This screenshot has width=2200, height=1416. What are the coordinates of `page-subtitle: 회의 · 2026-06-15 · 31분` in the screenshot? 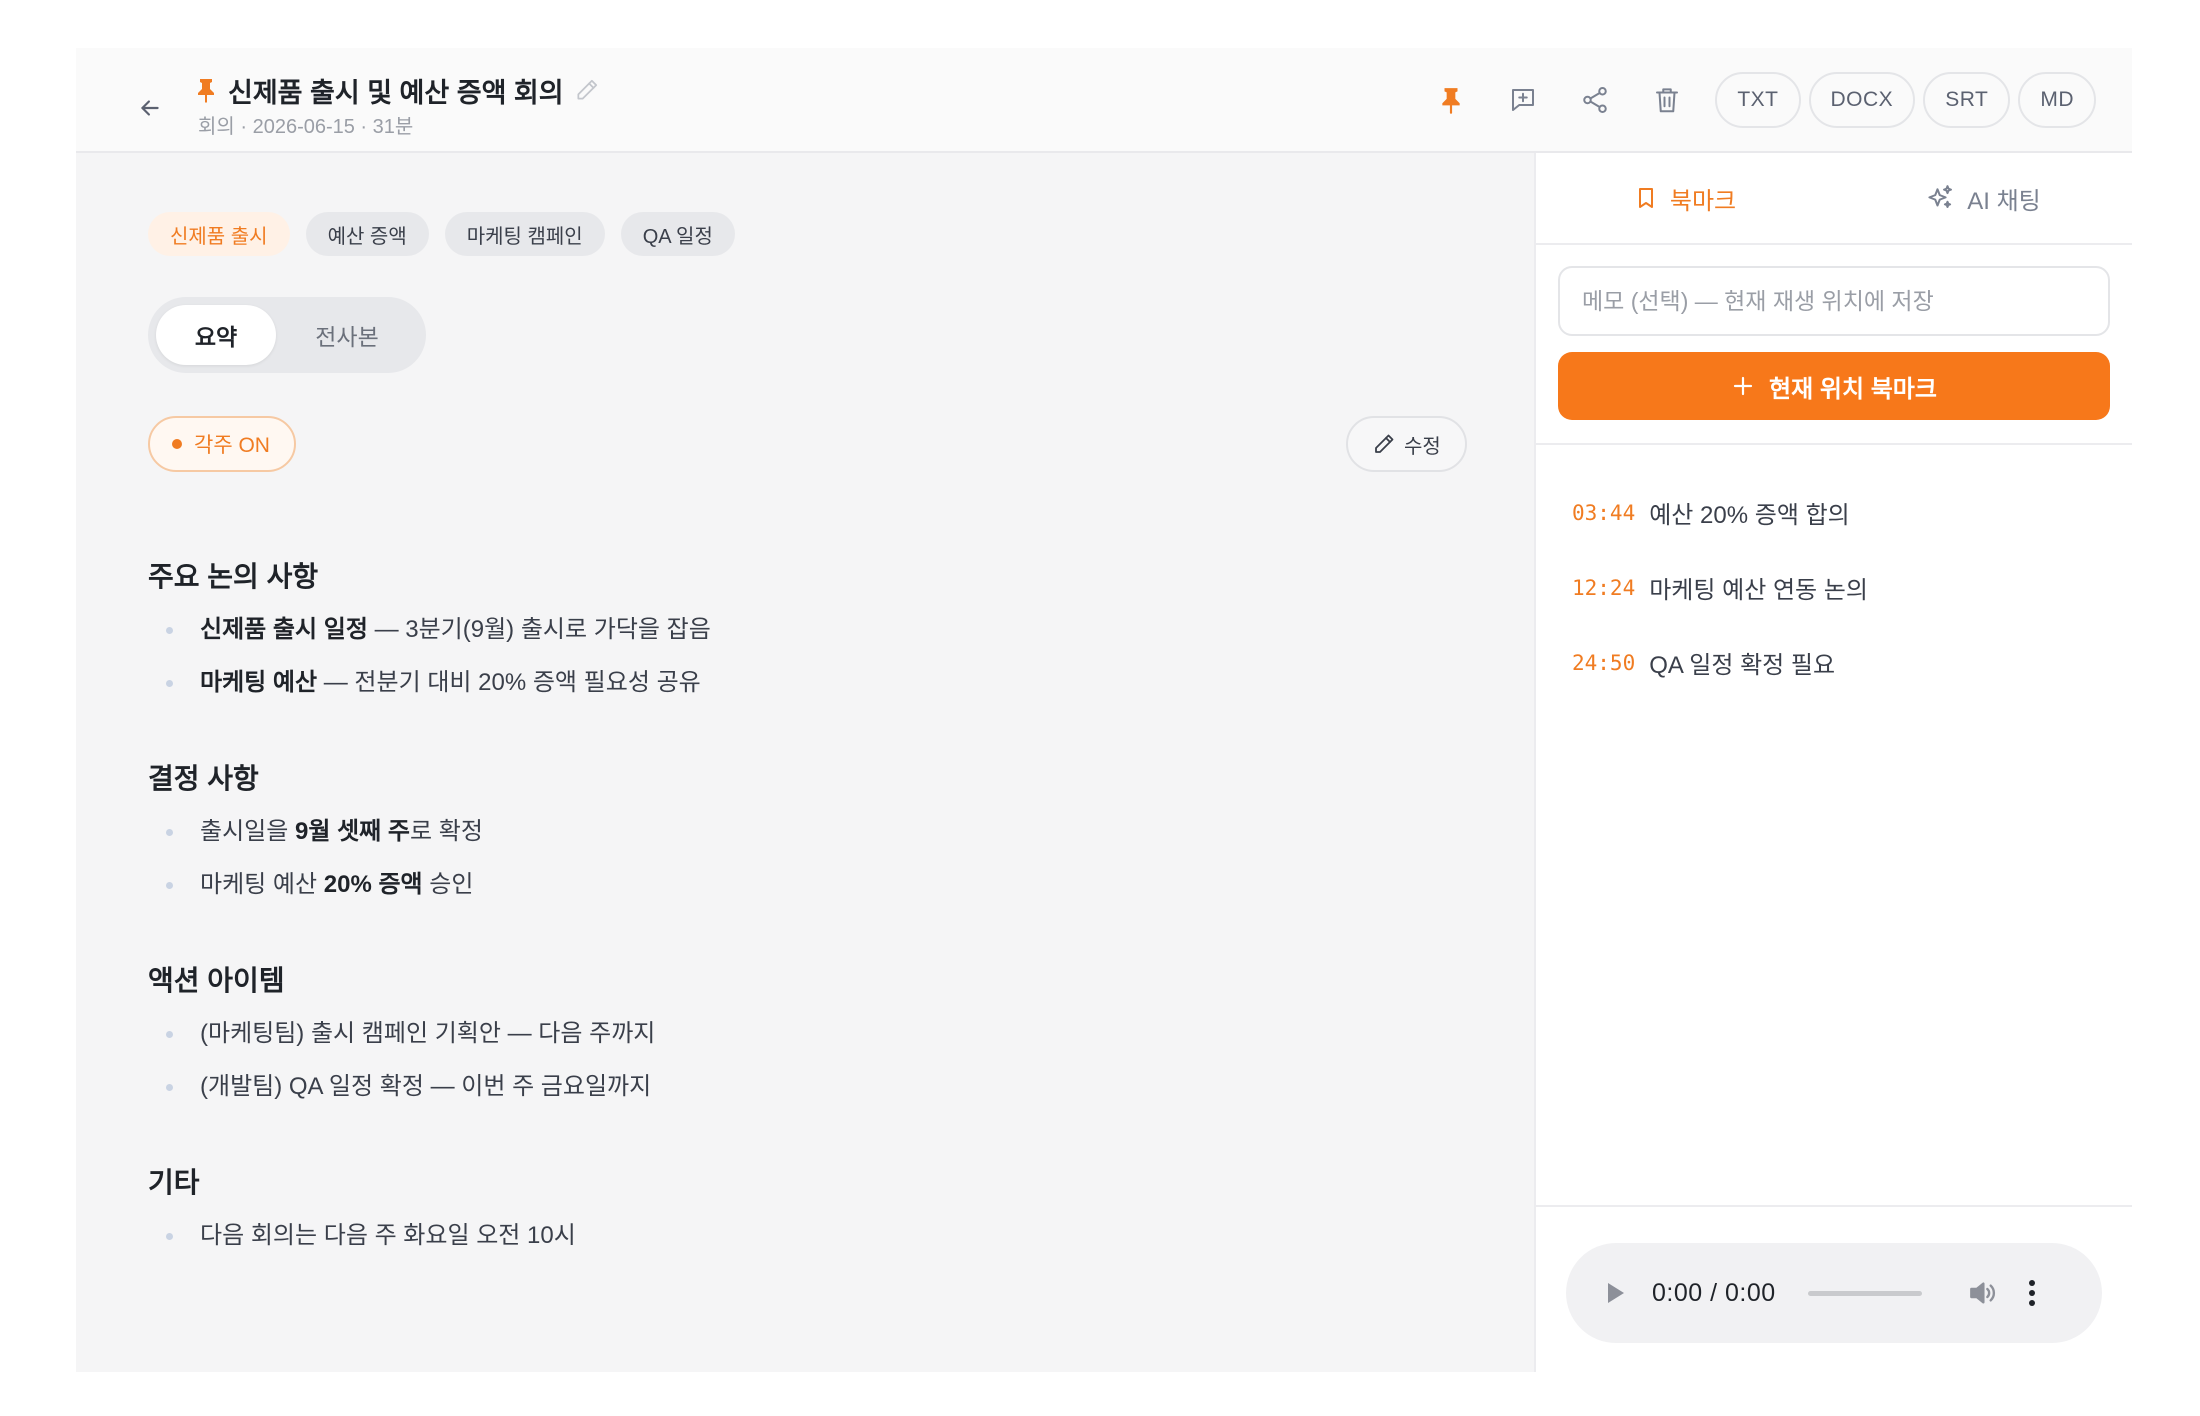 It's located at (306, 127).